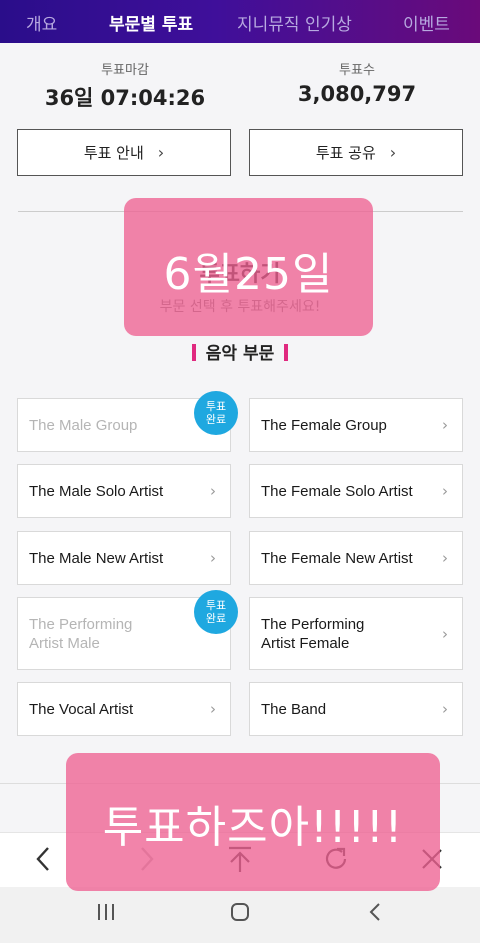 This screenshot has width=480, height=943. What do you see at coordinates (357, 70) in the screenshot?
I see `votes-label: 투표수` at bounding box center [357, 70].